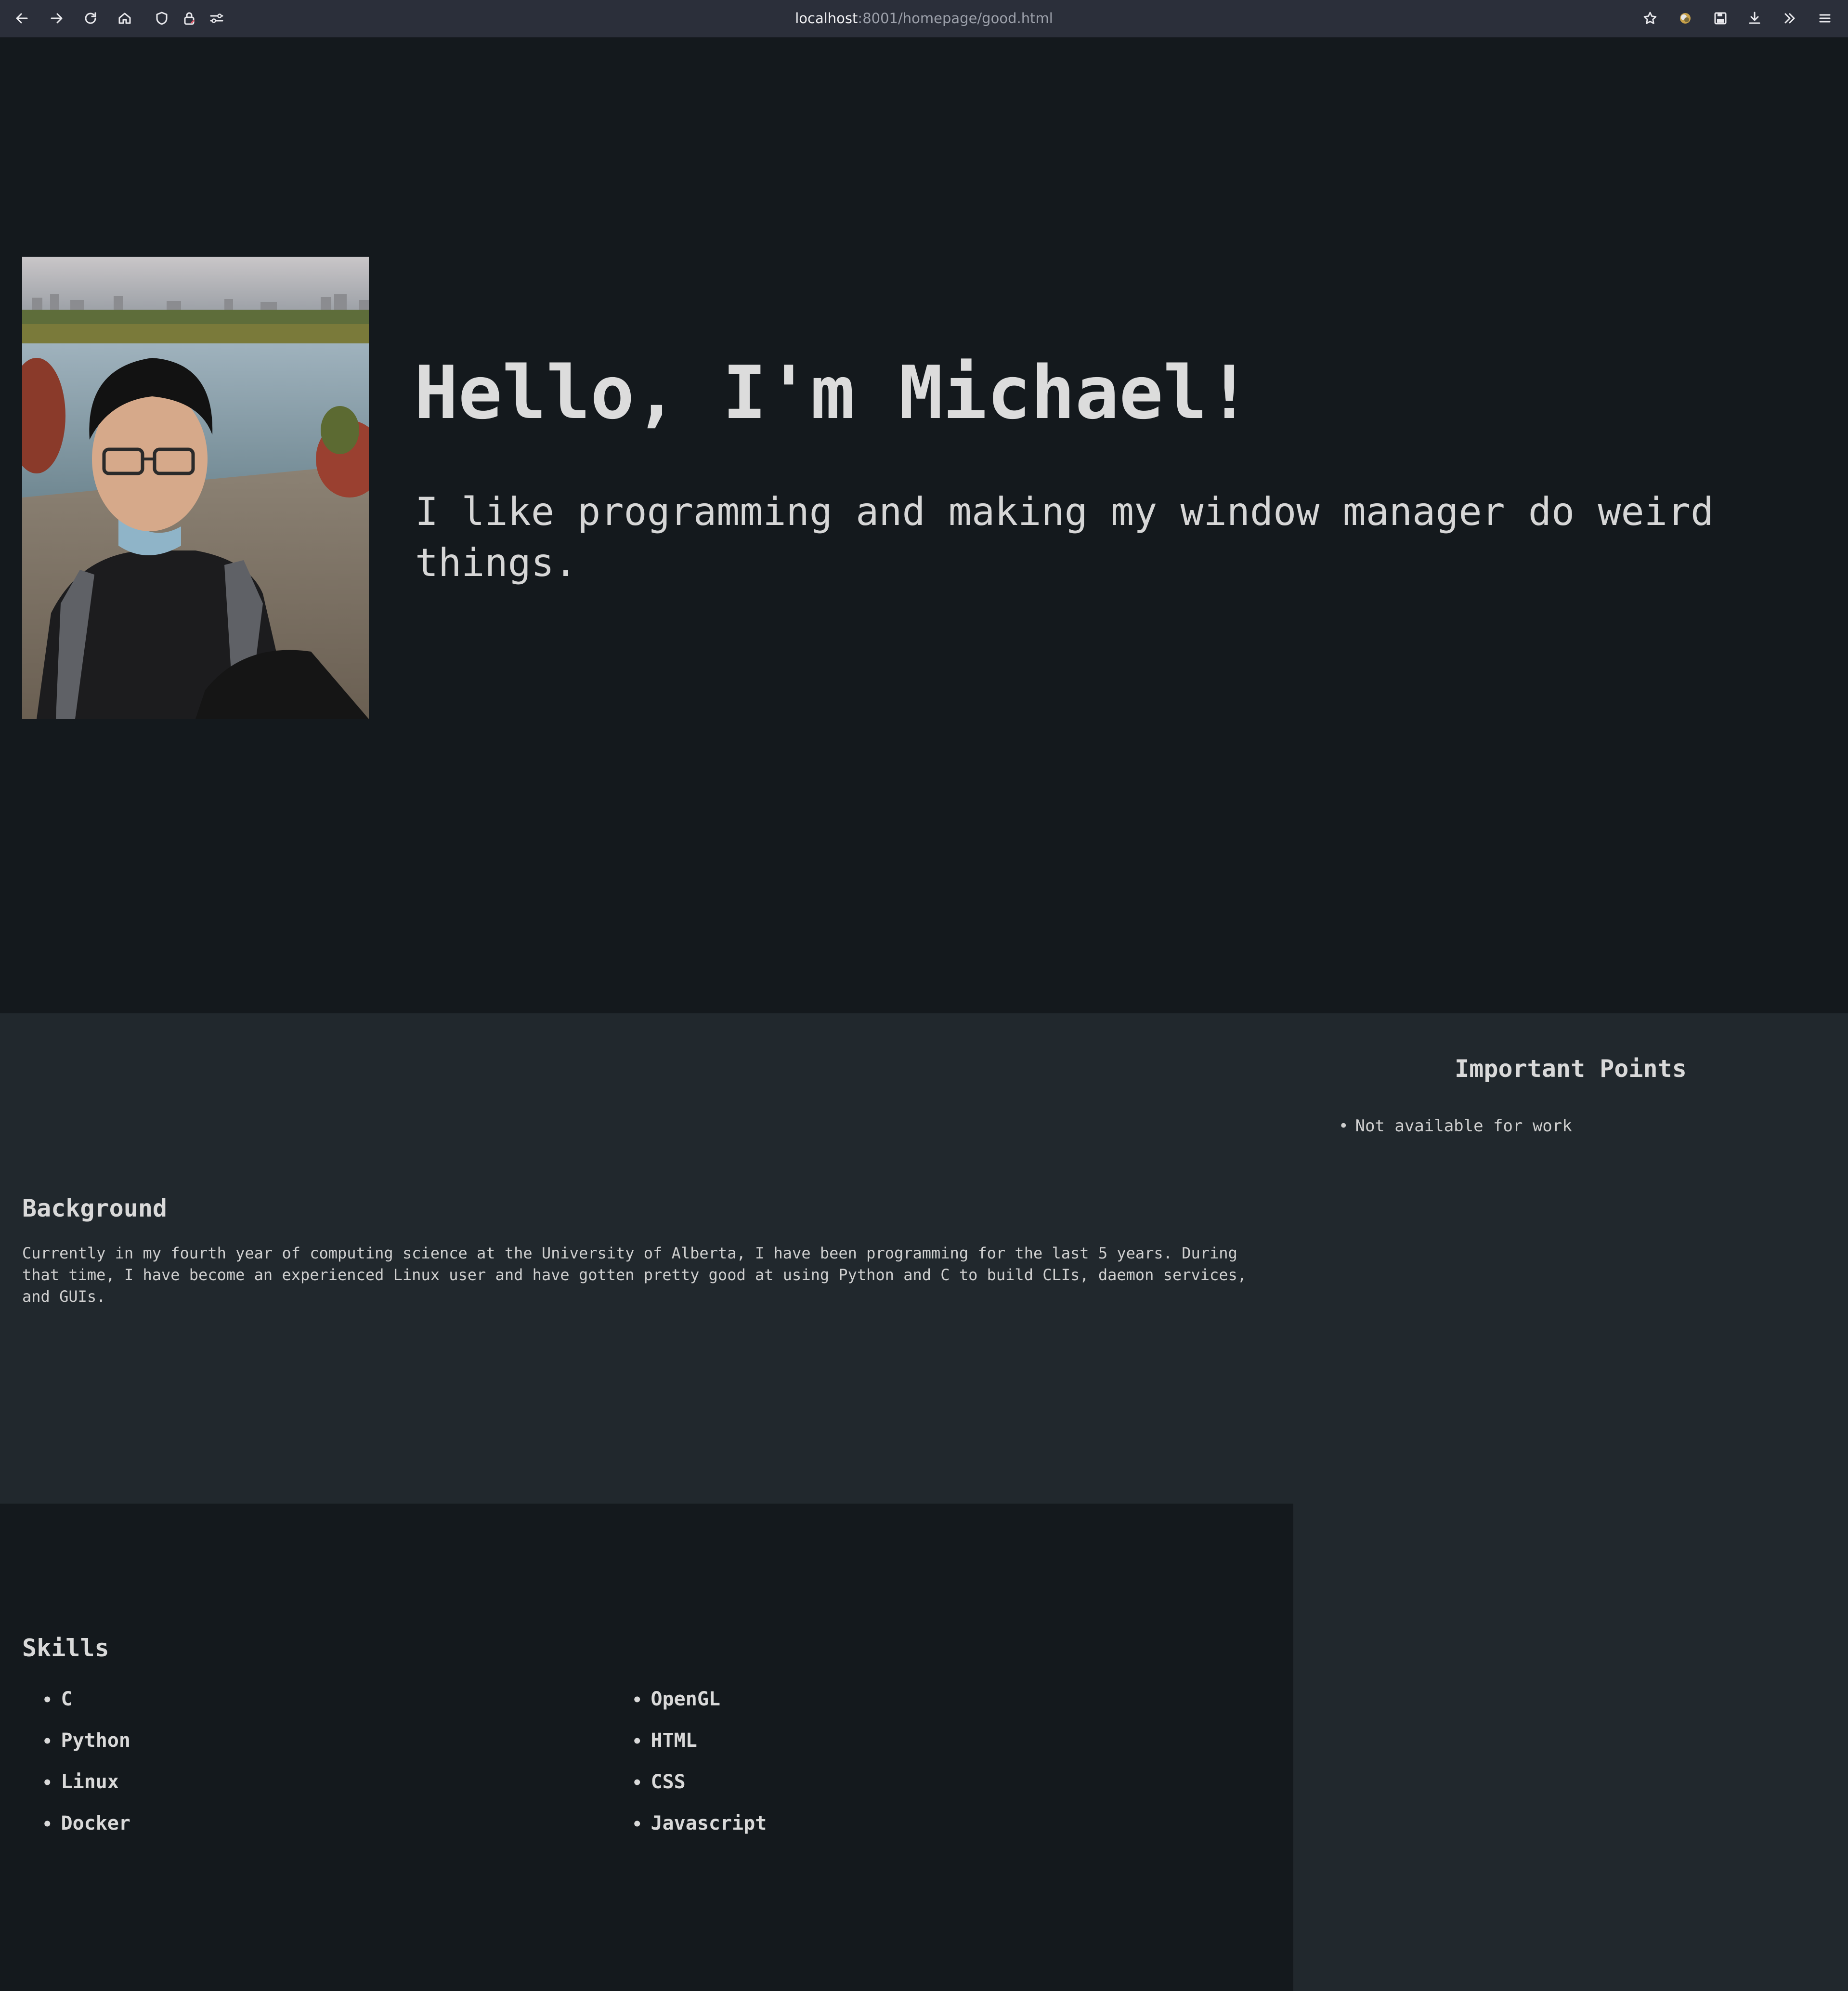 This screenshot has height=1991, width=1848. Describe the element at coordinates (86, 1706) in the screenshot. I see `skill-item: C` at that location.